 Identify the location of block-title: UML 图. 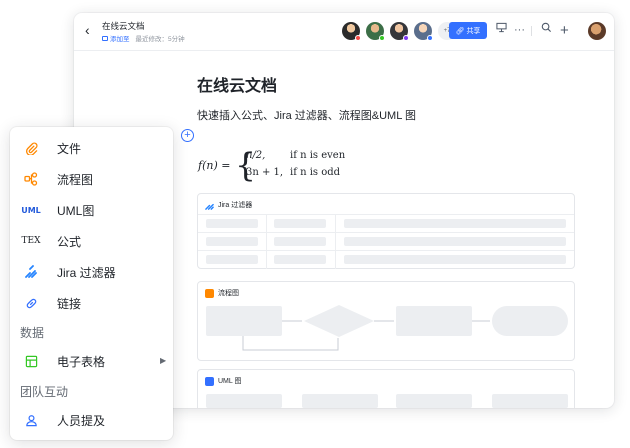
(230, 381).